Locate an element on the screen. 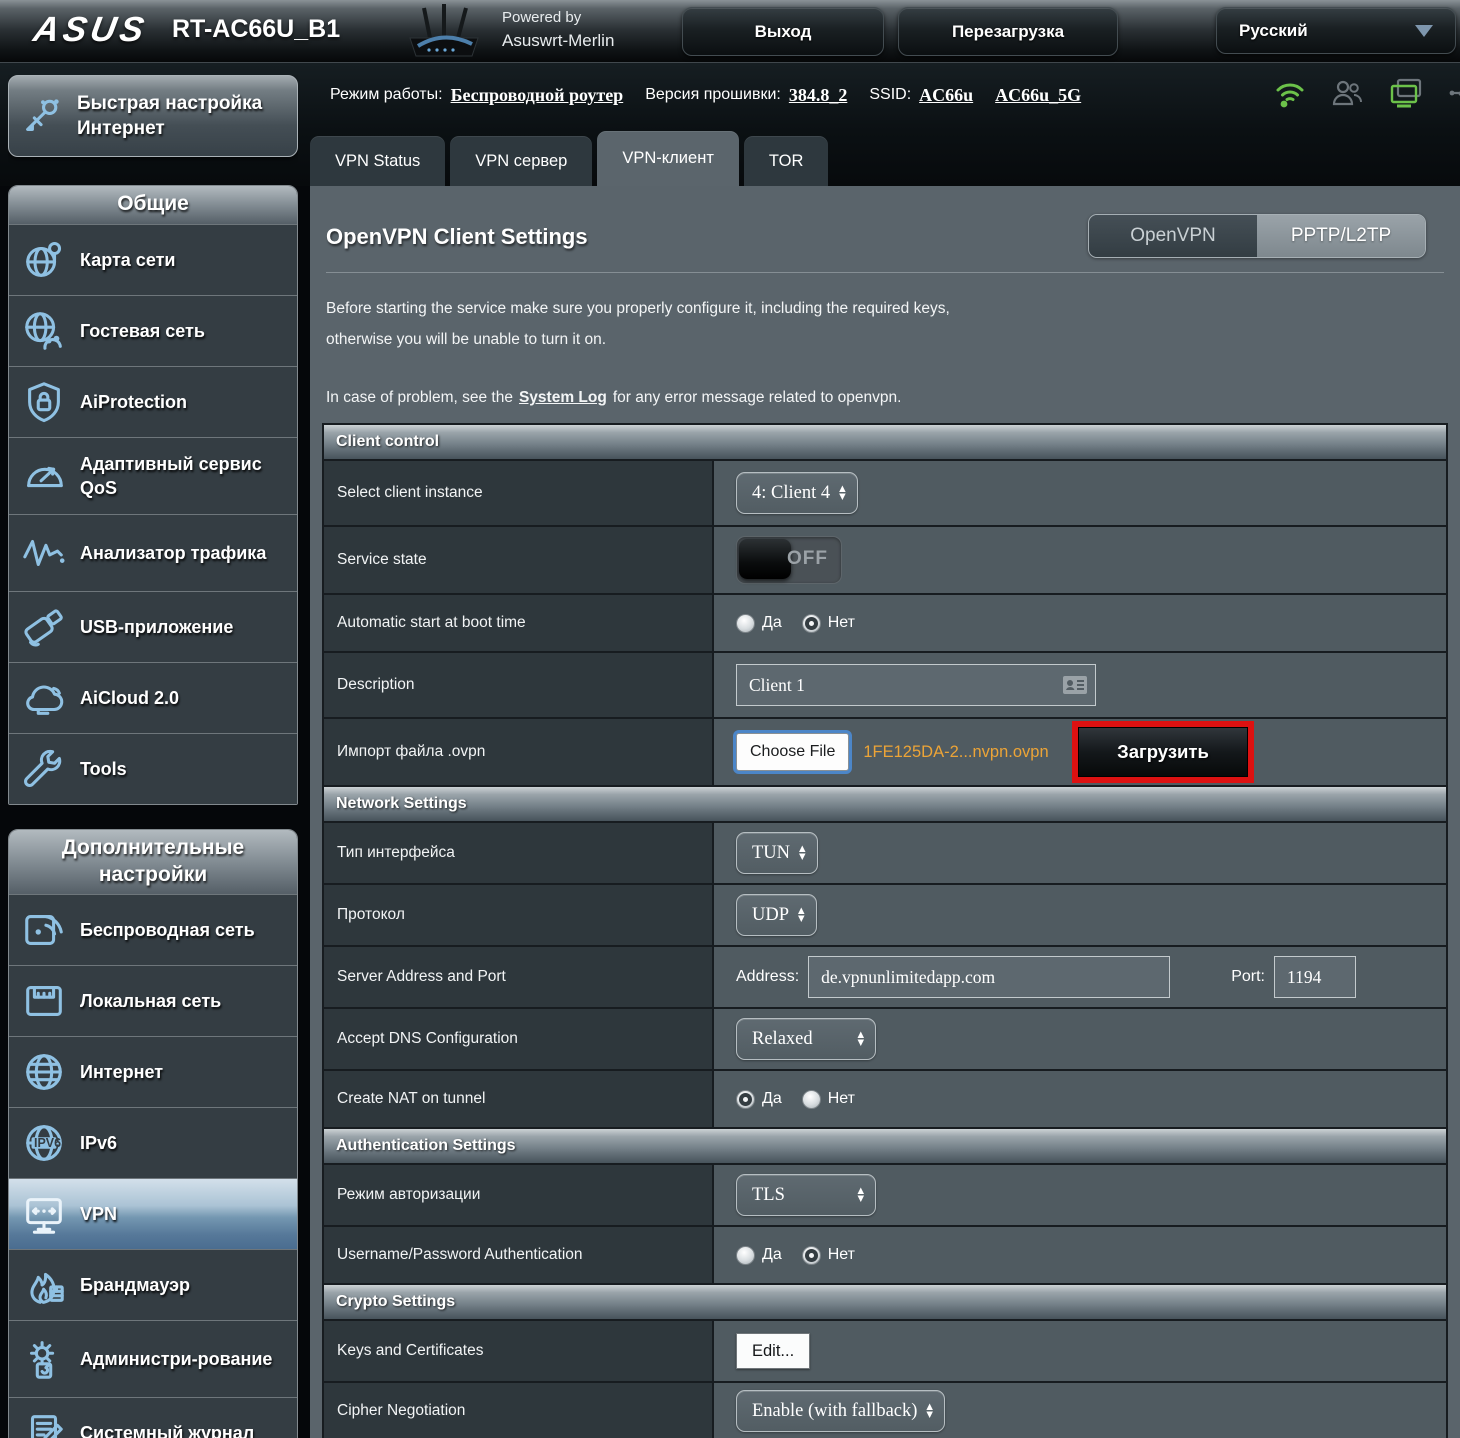 Image resolution: width=1460 pixels, height=1438 pixels. network-devices-icon is located at coordinates (1406, 93).